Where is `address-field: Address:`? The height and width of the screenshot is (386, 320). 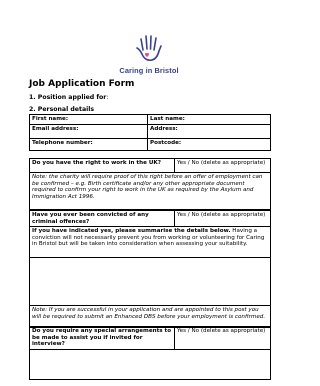
address-field: Address: is located at coordinates (209, 131).